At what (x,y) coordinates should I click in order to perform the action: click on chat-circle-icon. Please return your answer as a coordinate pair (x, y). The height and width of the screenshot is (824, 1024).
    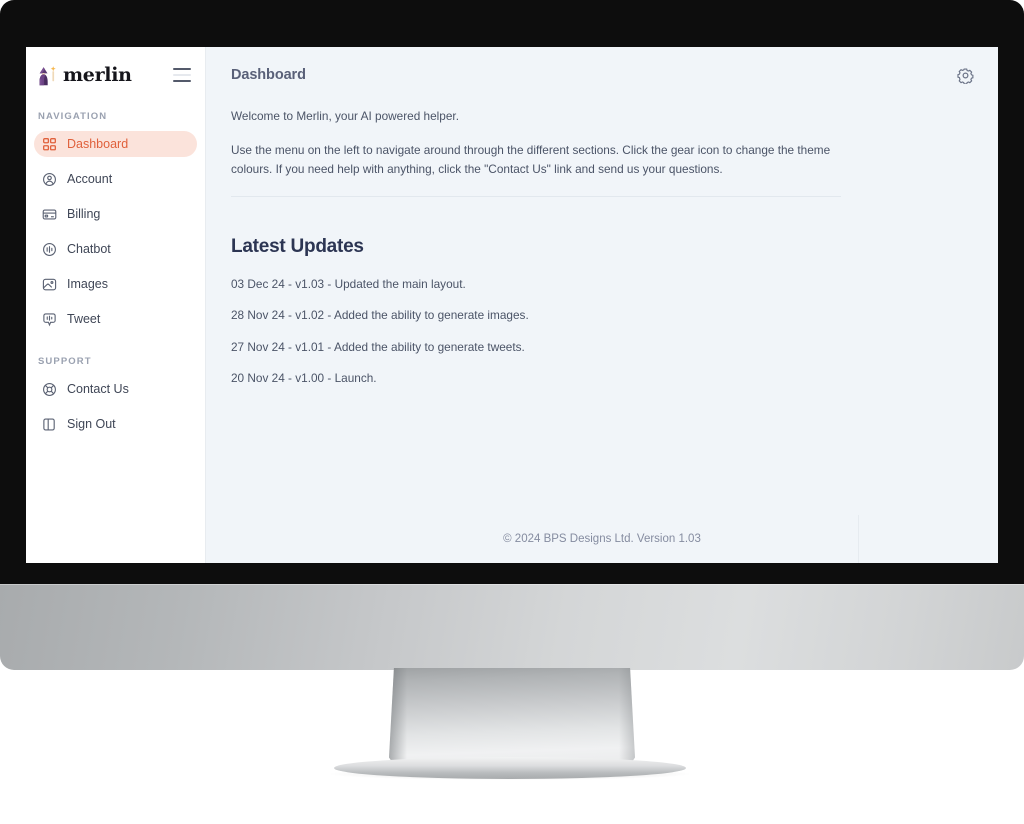
    Looking at the image, I should click on (49, 249).